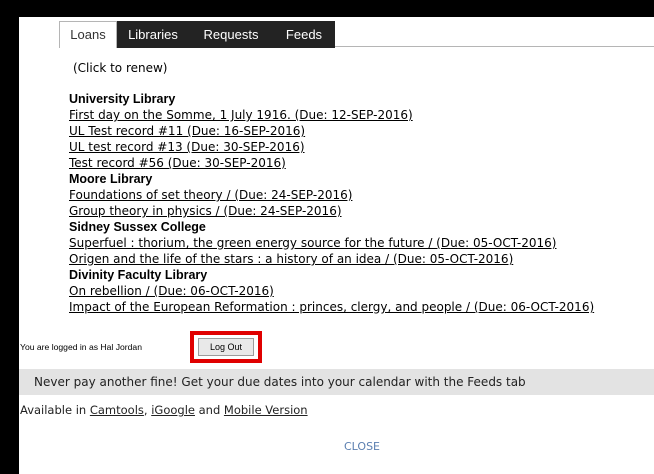  What do you see at coordinates (122, 99) in the screenshot?
I see `library-heading: University Library` at bounding box center [122, 99].